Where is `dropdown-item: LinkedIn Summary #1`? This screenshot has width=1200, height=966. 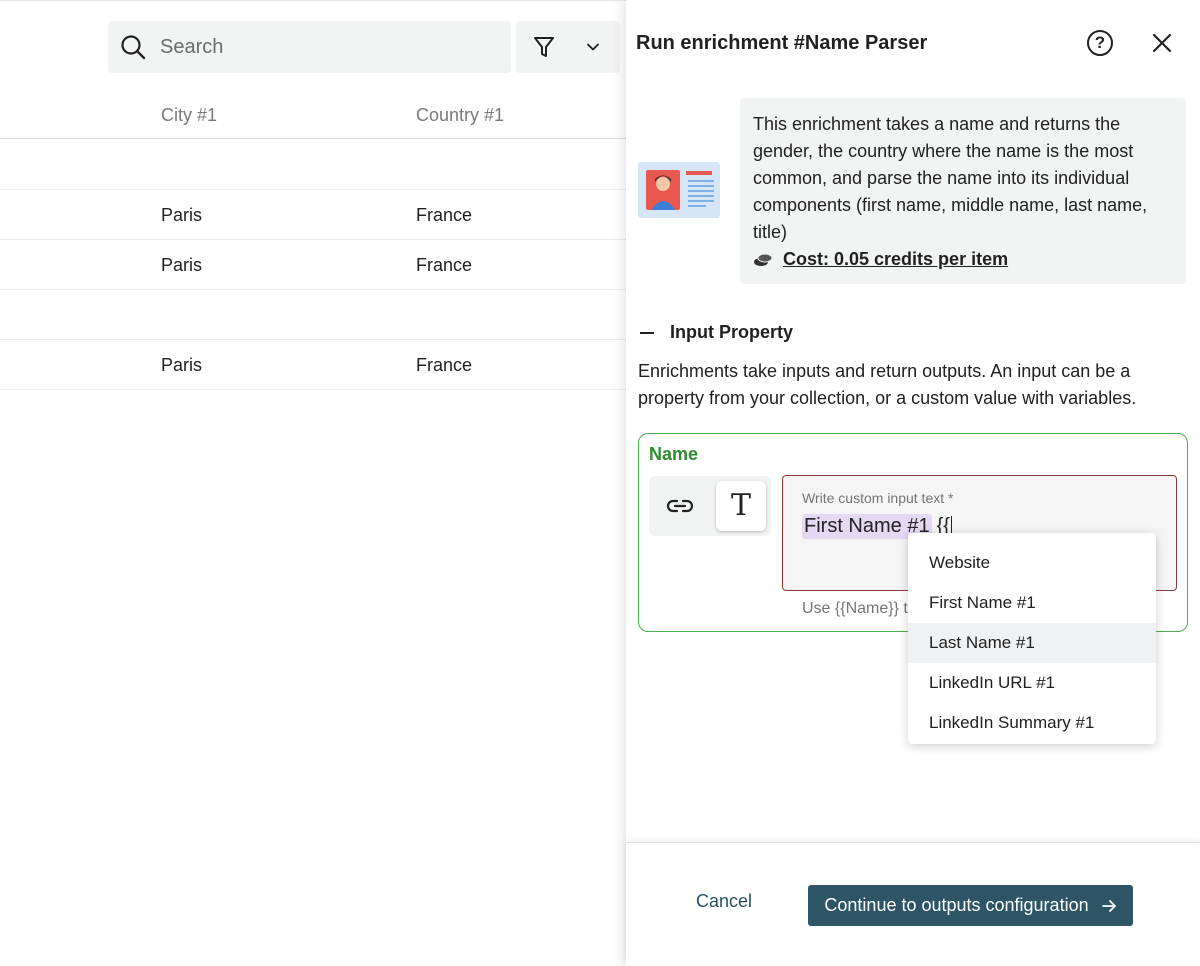 dropdown-item: LinkedIn Summary #1 is located at coordinates (1032, 723).